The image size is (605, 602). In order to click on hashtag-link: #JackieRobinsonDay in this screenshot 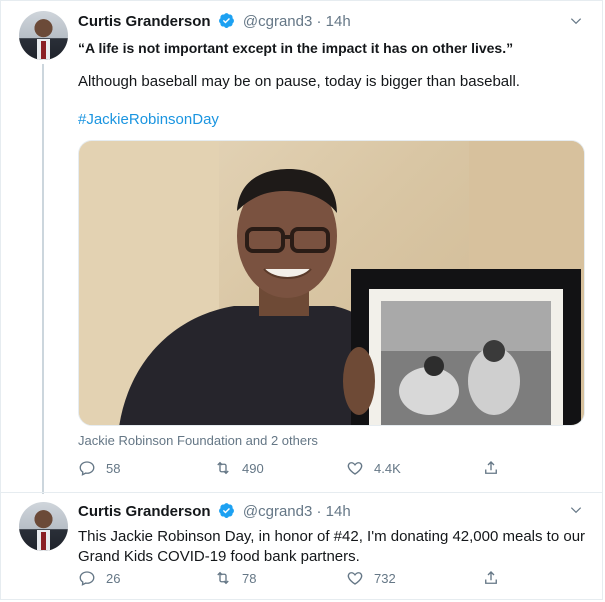, I will do `click(333, 120)`.